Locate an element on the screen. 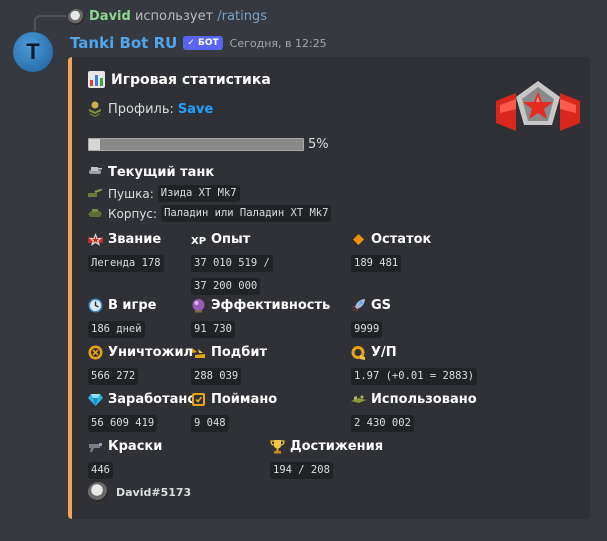 This screenshot has width=607, height=541. rank-medal-icon is located at coordinates (95, 109).